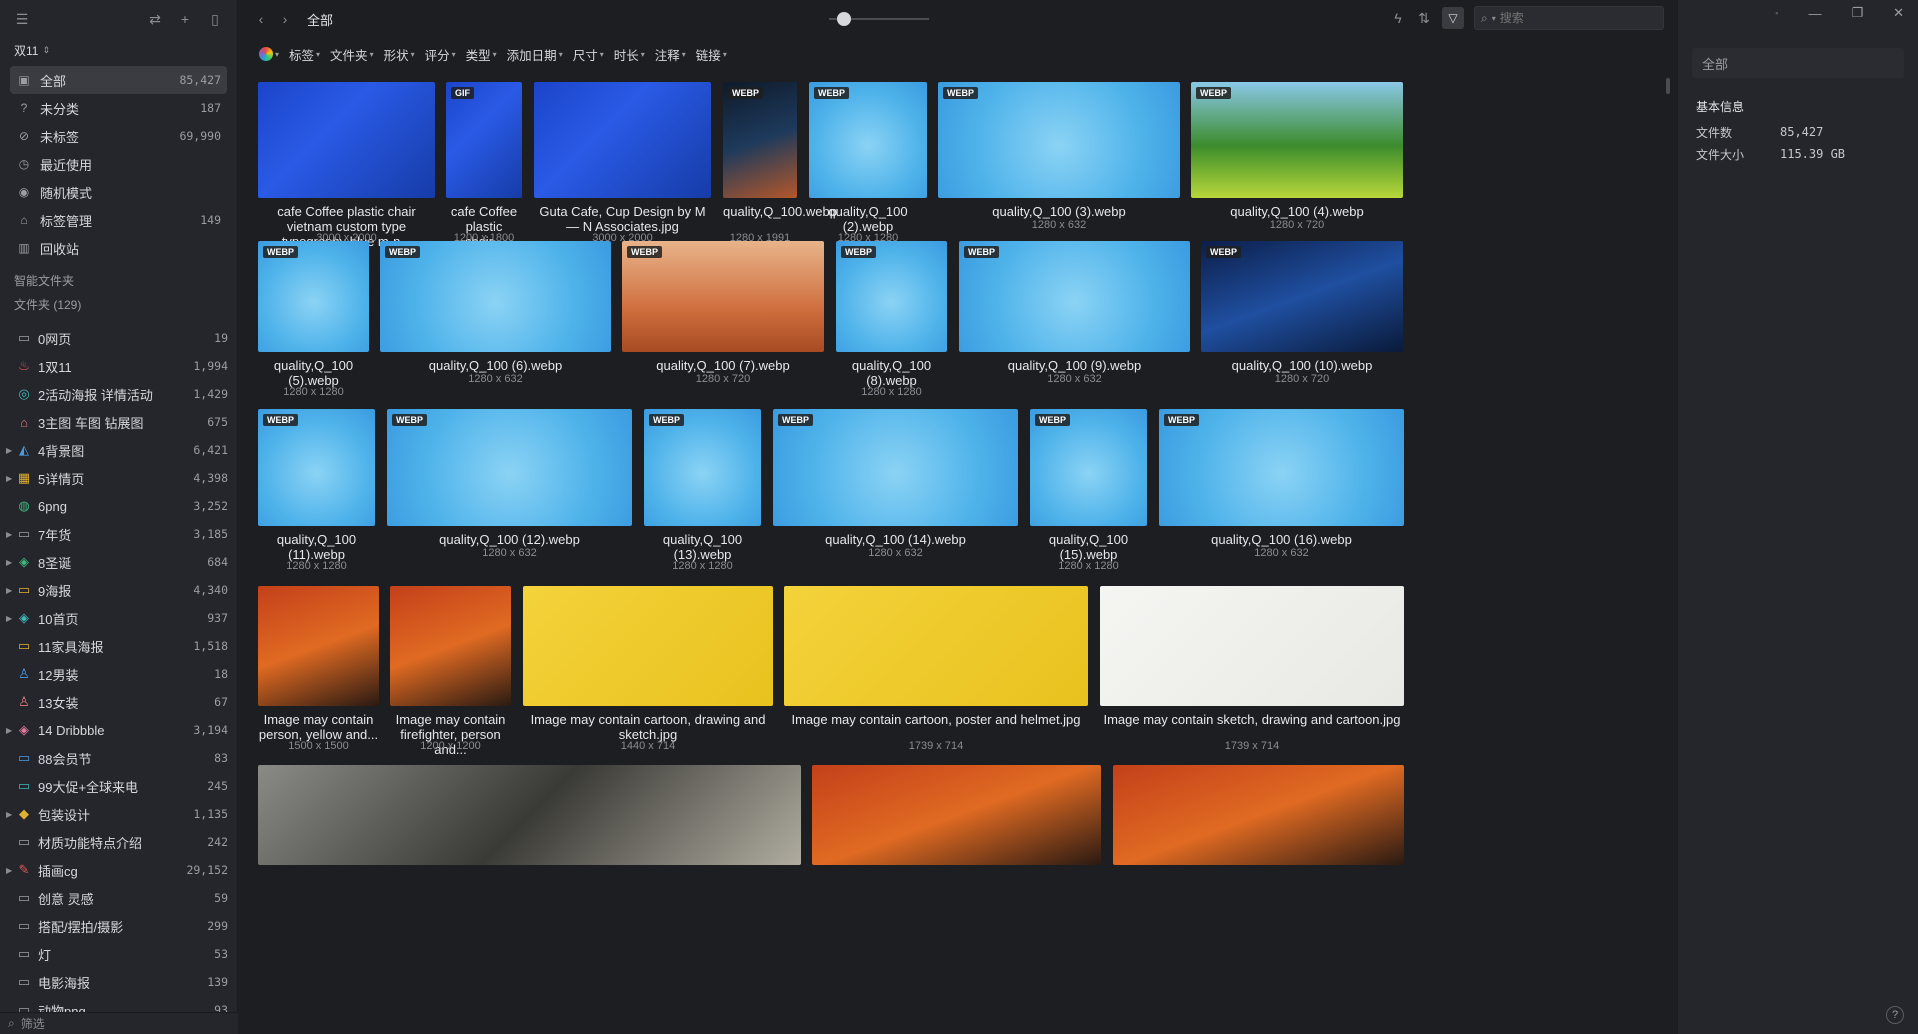 This screenshot has width=1918, height=1034. Describe the element at coordinates (1814, 13) in the screenshot. I see `minimize-icon: —` at that location.